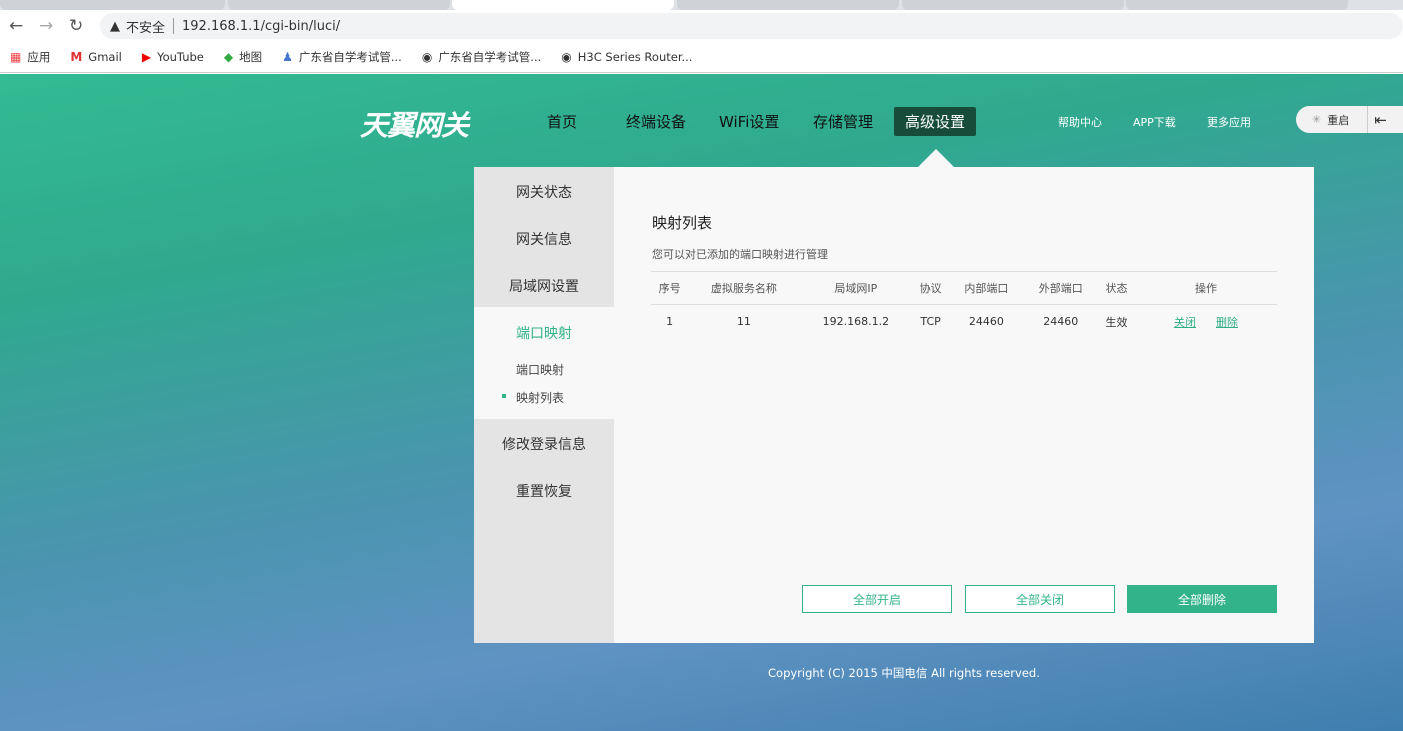  What do you see at coordinates (540, 369) in the screenshot?
I see `sidebar-sub-port-mapping: 端口映射` at bounding box center [540, 369].